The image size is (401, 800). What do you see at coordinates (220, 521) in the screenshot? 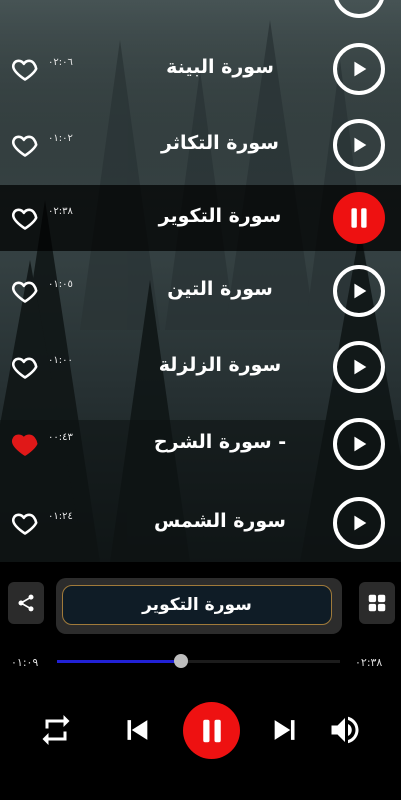
I see `track-title: سورة الشمس` at bounding box center [220, 521].